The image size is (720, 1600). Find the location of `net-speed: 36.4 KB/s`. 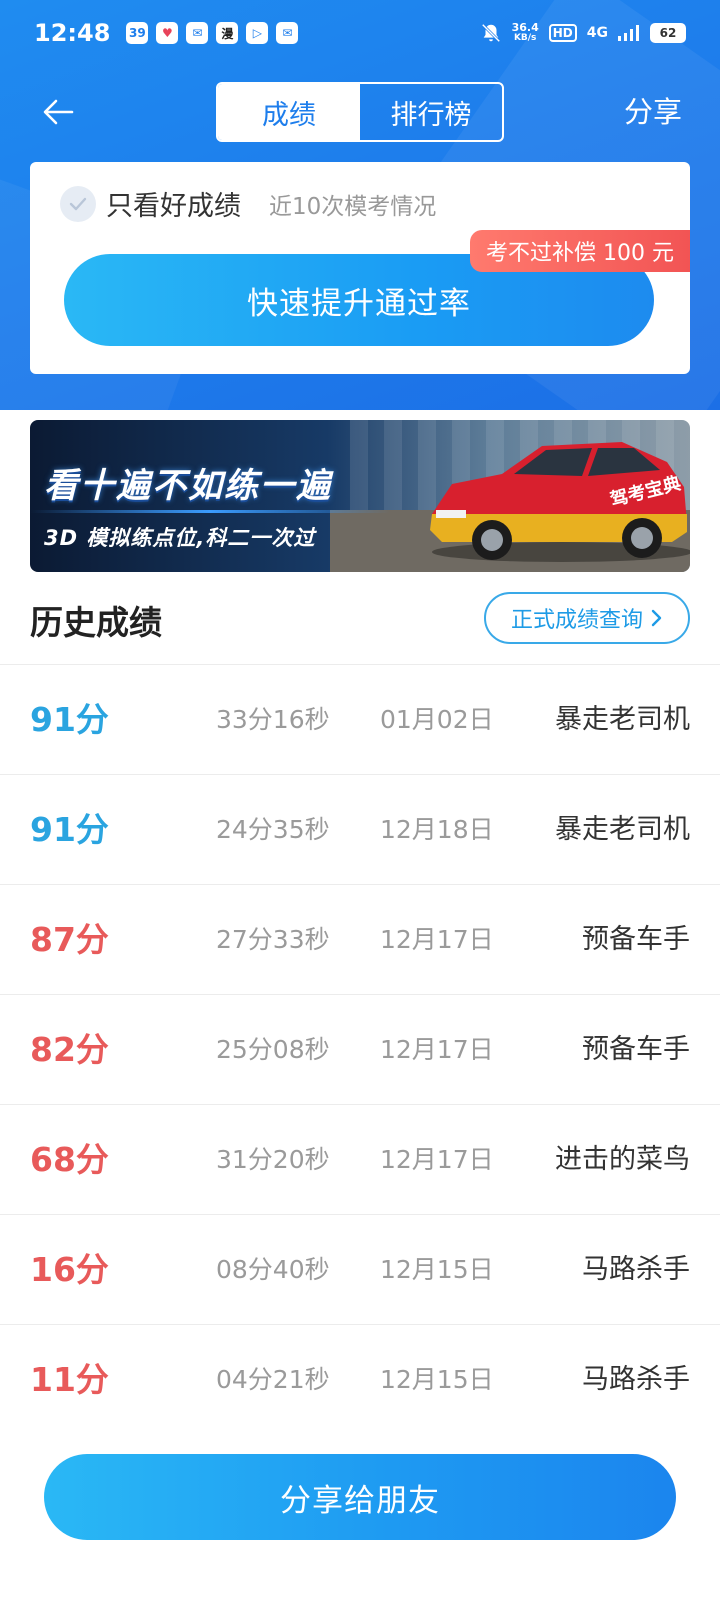

net-speed: 36.4 KB/s is located at coordinates (525, 32).